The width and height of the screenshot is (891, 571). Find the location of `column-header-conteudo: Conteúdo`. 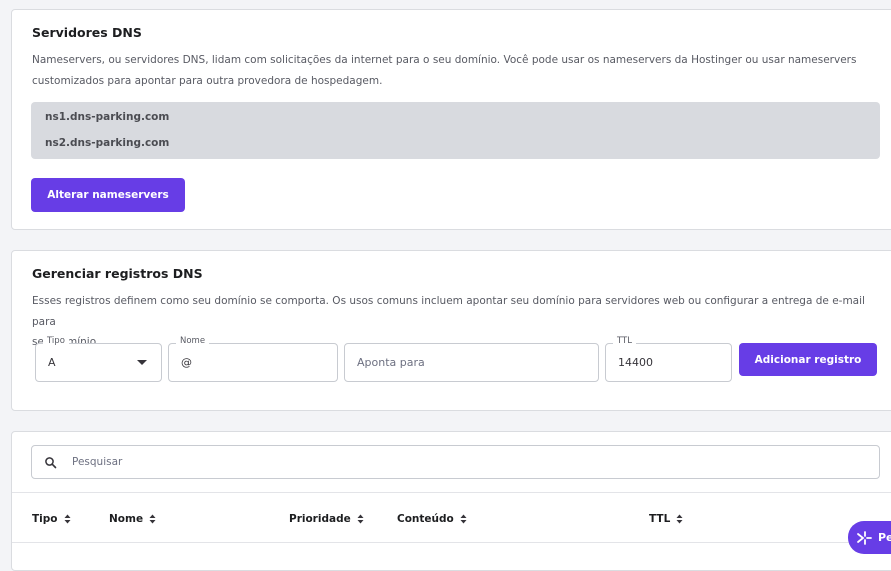

column-header-conteudo: Conteúdo is located at coordinates (432, 519).